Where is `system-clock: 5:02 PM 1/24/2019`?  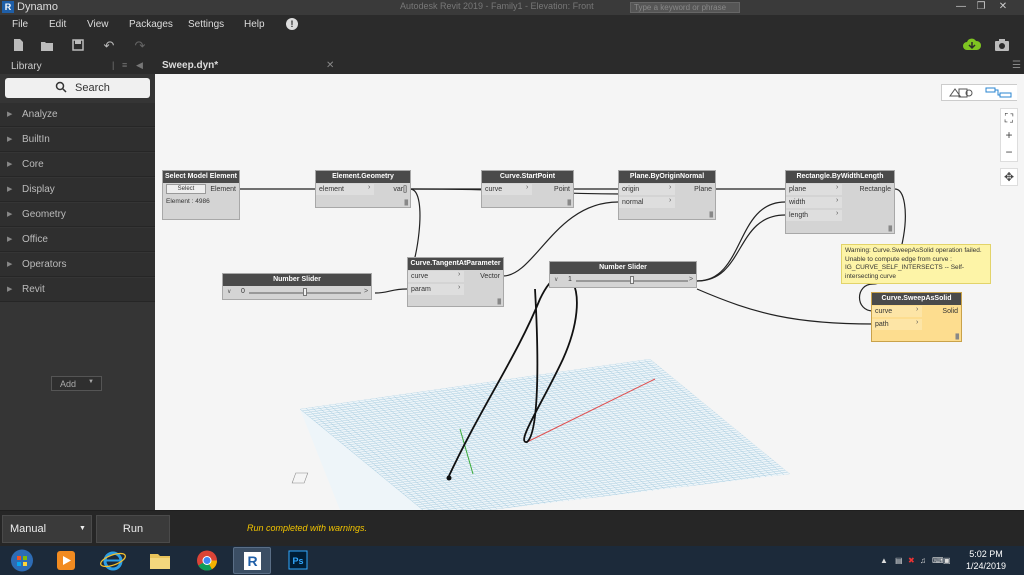 system-clock: 5:02 PM 1/24/2019 is located at coordinates (986, 560).